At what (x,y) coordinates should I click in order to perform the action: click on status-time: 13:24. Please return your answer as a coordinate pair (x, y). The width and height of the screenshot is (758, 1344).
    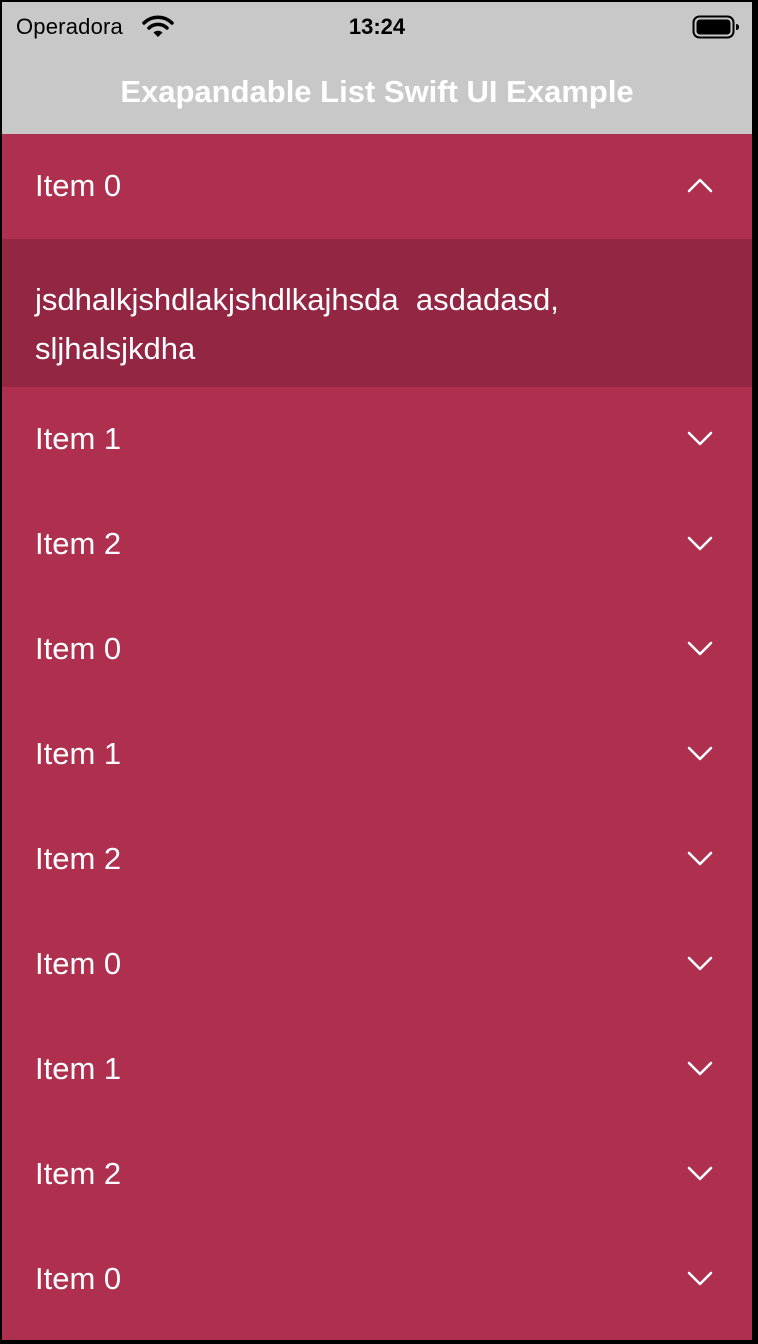
    Looking at the image, I should click on (377, 26).